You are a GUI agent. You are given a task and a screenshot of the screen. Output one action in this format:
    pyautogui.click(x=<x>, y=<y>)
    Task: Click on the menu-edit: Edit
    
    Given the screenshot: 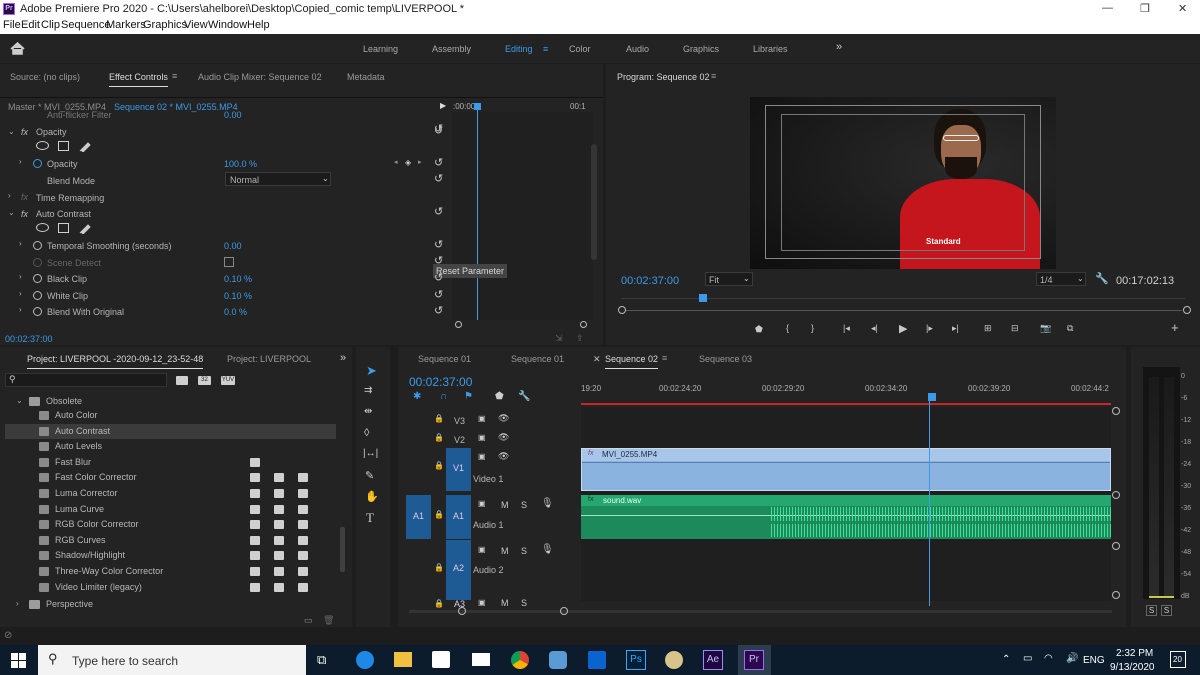 What is the action you would take?
    pyautogui.click(x=30, y=25)
    